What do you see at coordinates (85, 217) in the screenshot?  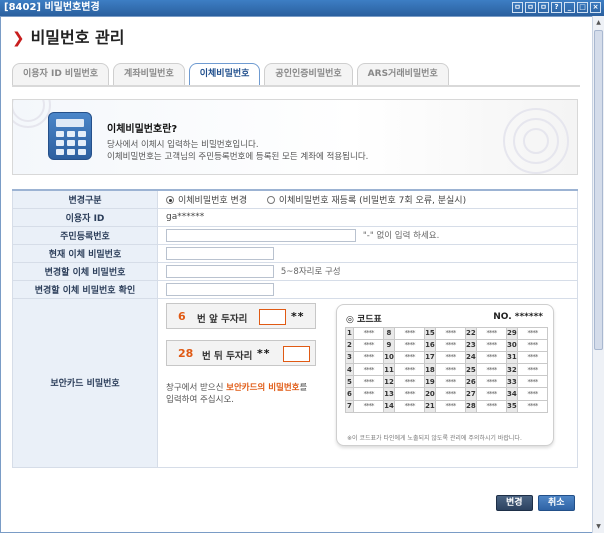 I see `user-id-label: 이용자 ID` at bounding box center [85, 217].